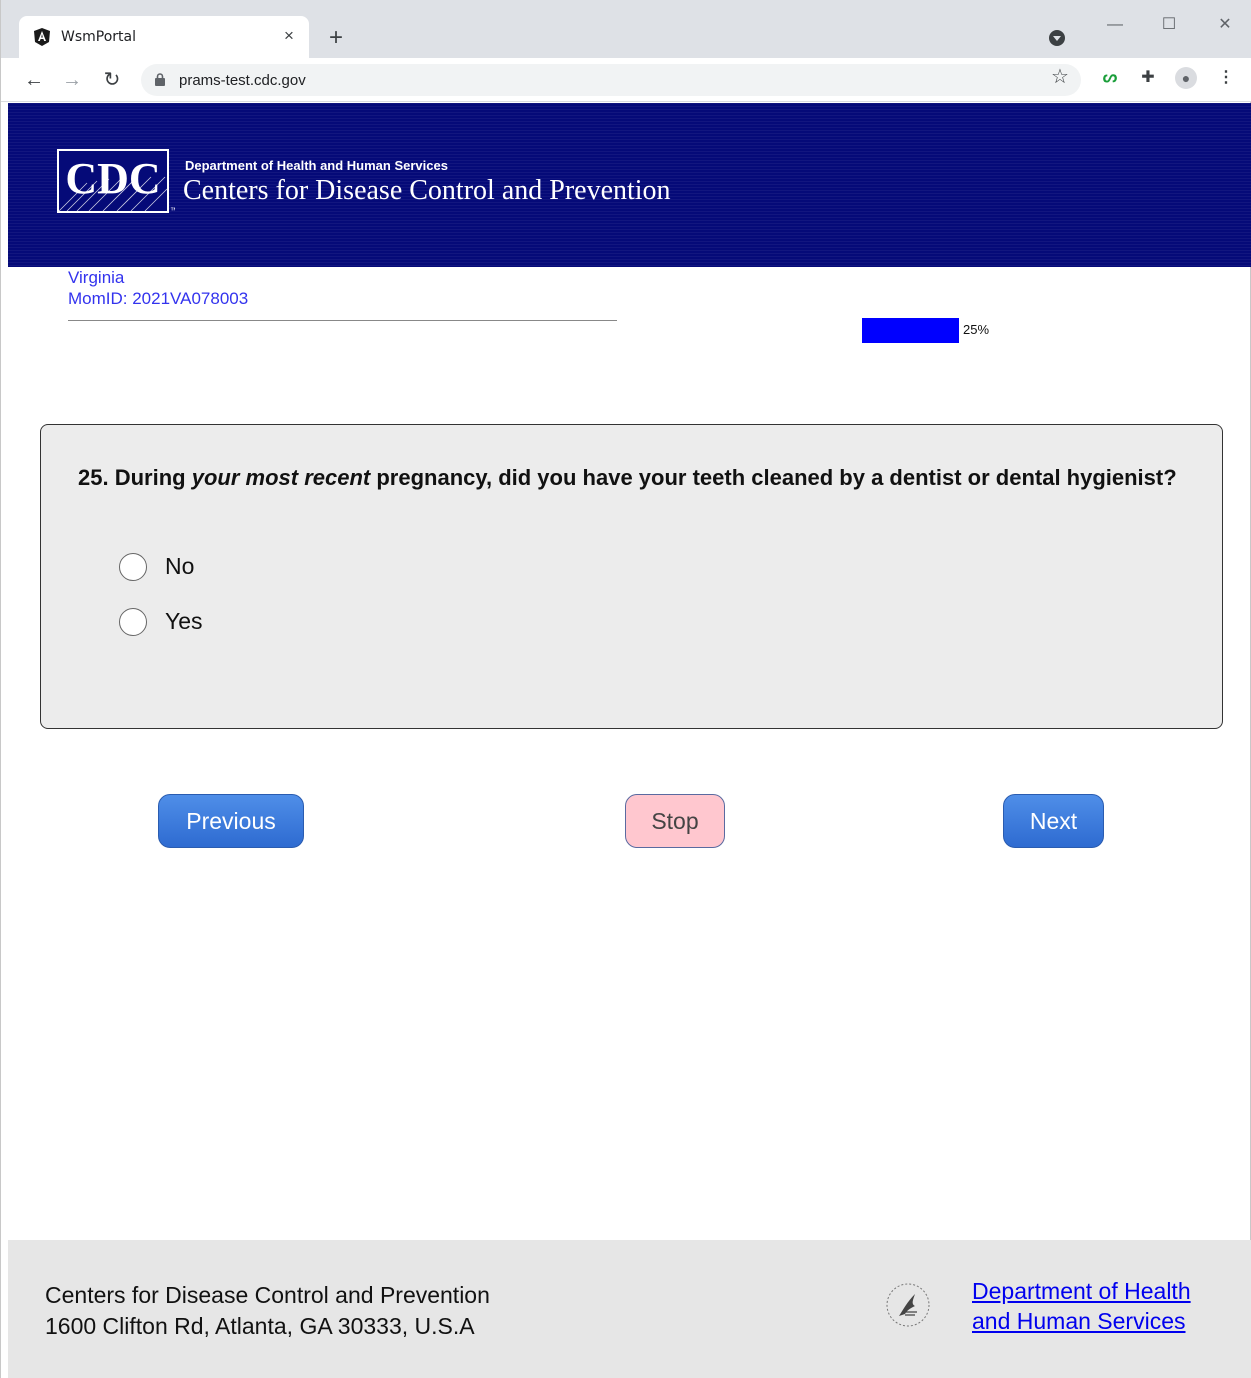  I want to click on question-text-before: During, so click(150, 477).